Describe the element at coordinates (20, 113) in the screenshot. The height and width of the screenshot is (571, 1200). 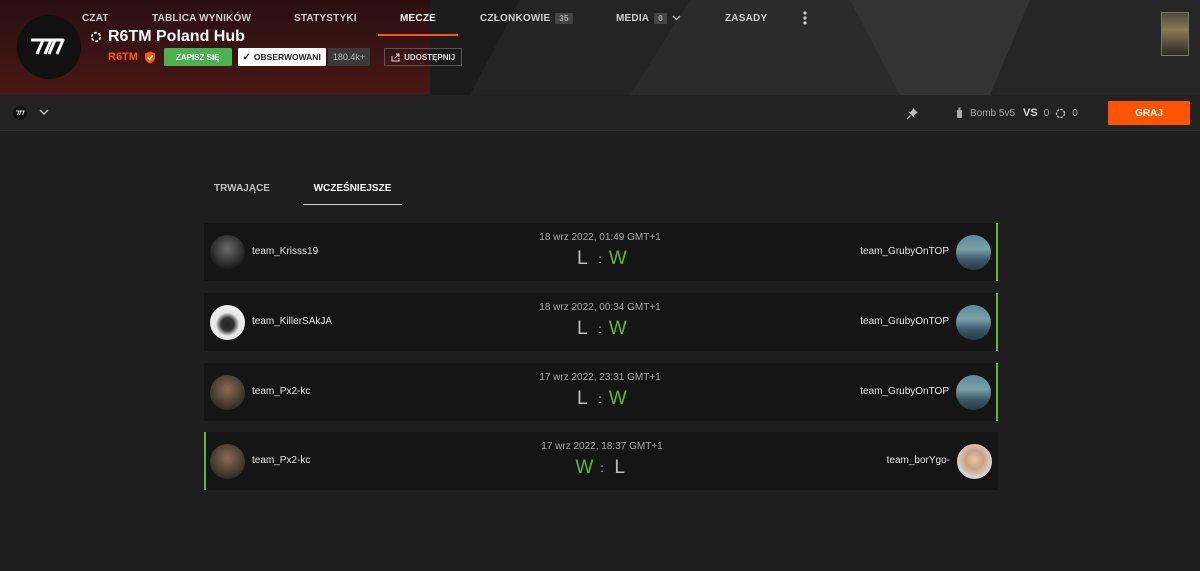
I see `hub-mini-logo` at that location.